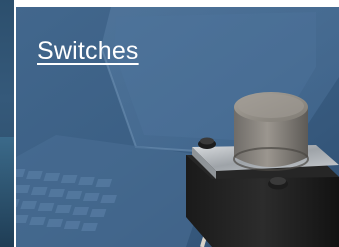 The width and height of the screenshot is (339, 247). What do you see at coordinates (7, 123) in the screenshot?
I see `adjacent-card-edge` at bounding box center [7, 123].